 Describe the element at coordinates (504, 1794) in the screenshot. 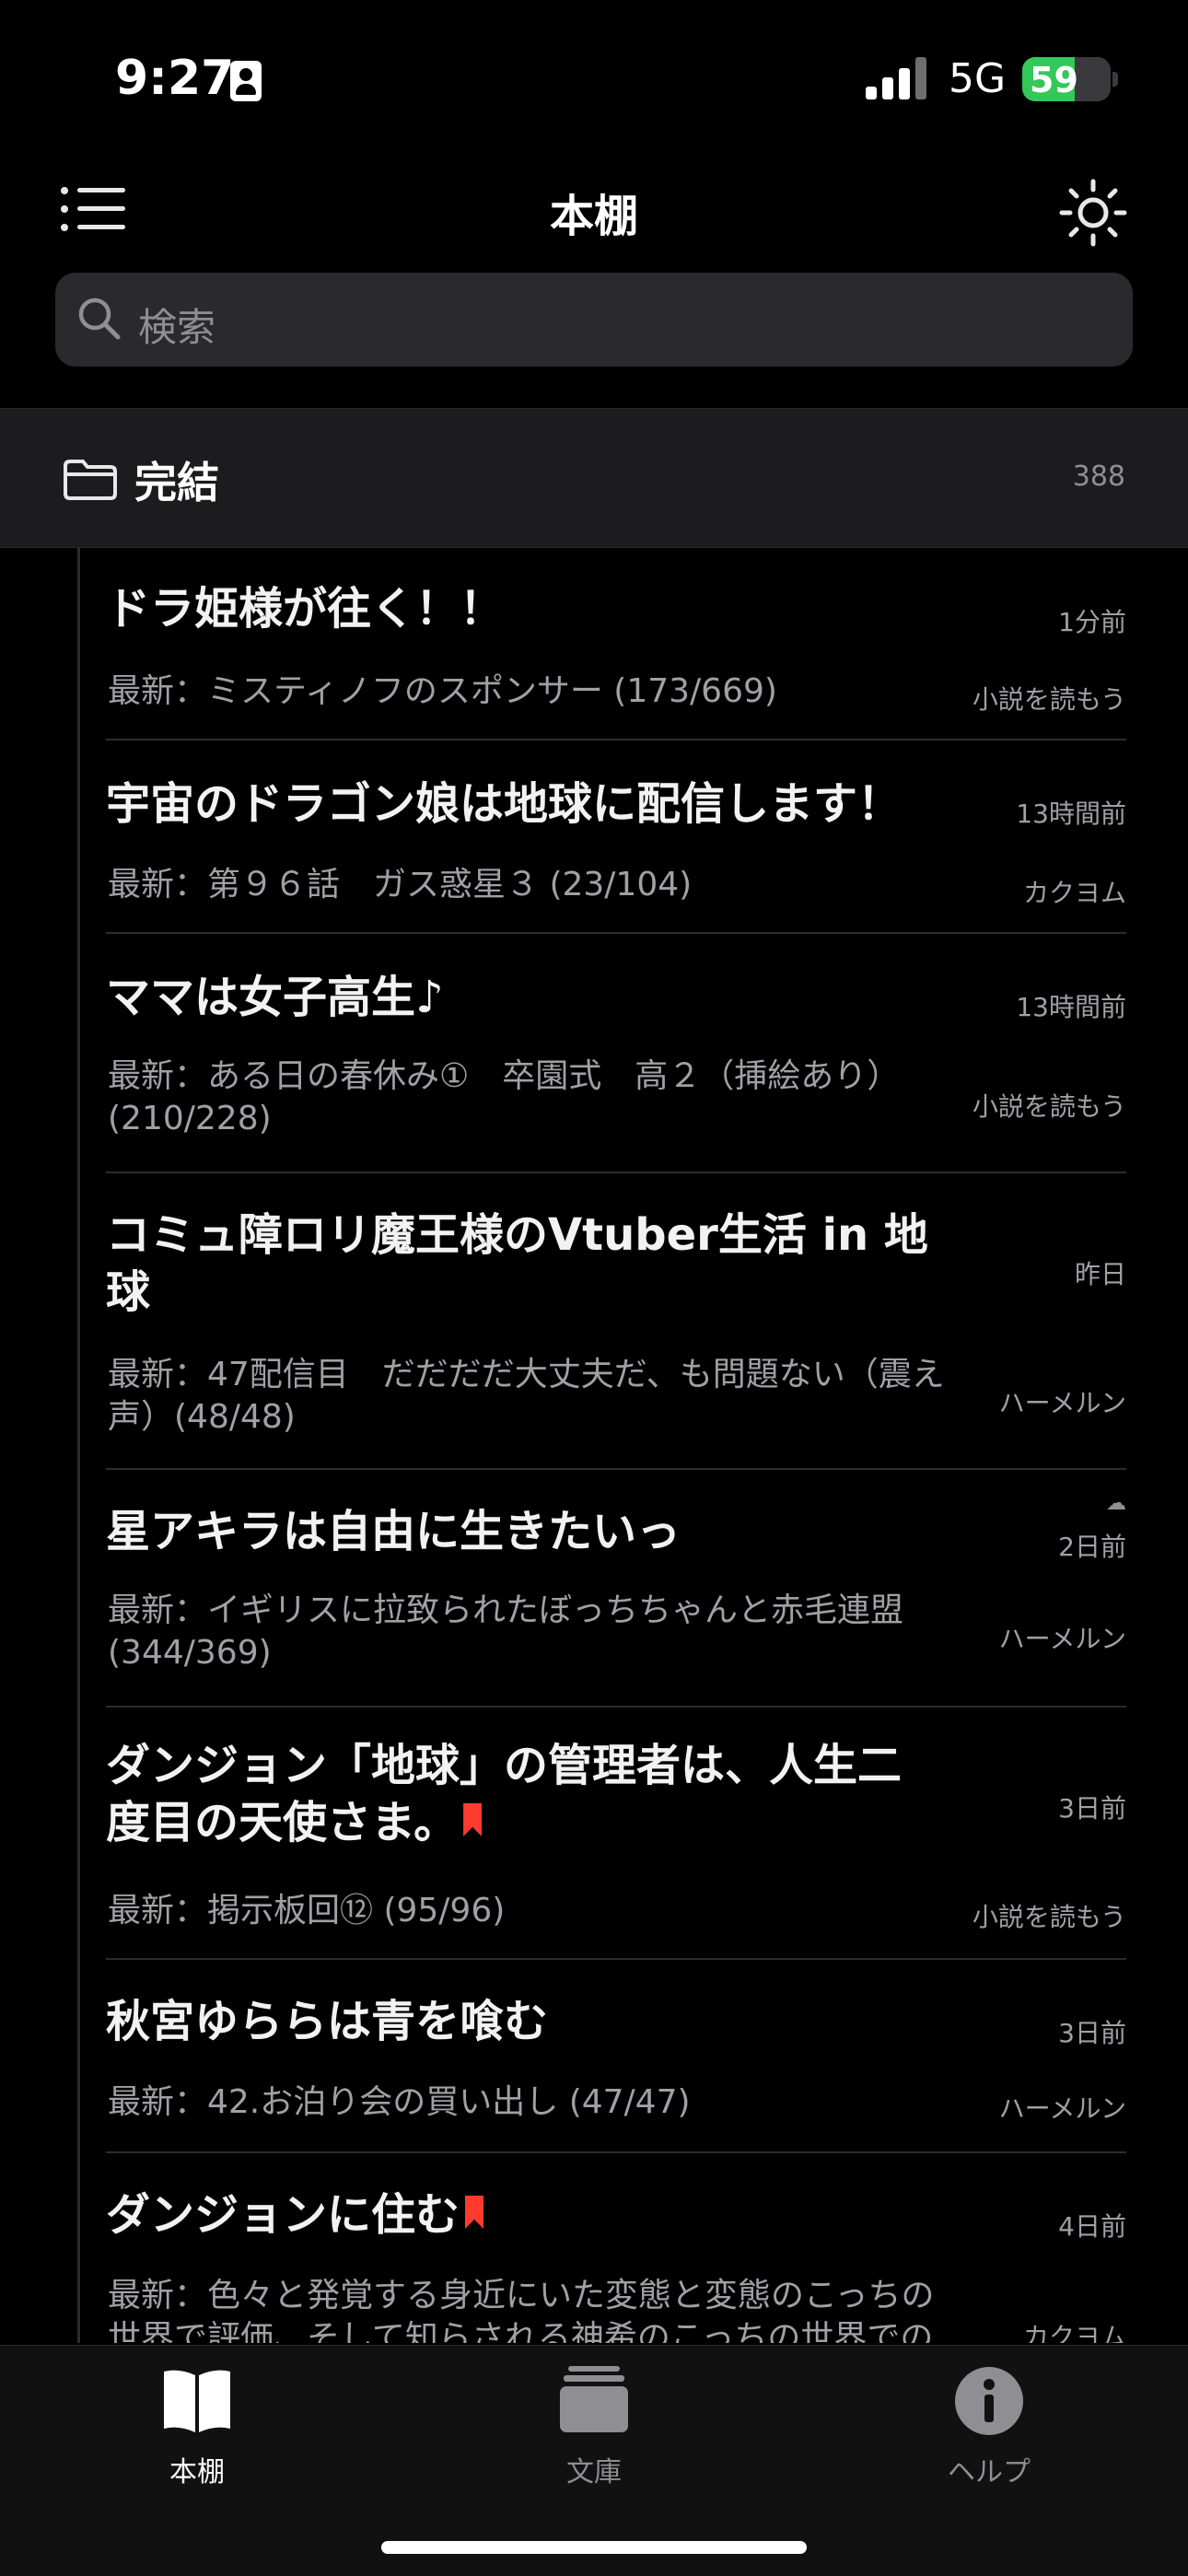

I see `item-title: ダンジョン「地球」の管理者は、人生二度目の天使さま。` at that location.